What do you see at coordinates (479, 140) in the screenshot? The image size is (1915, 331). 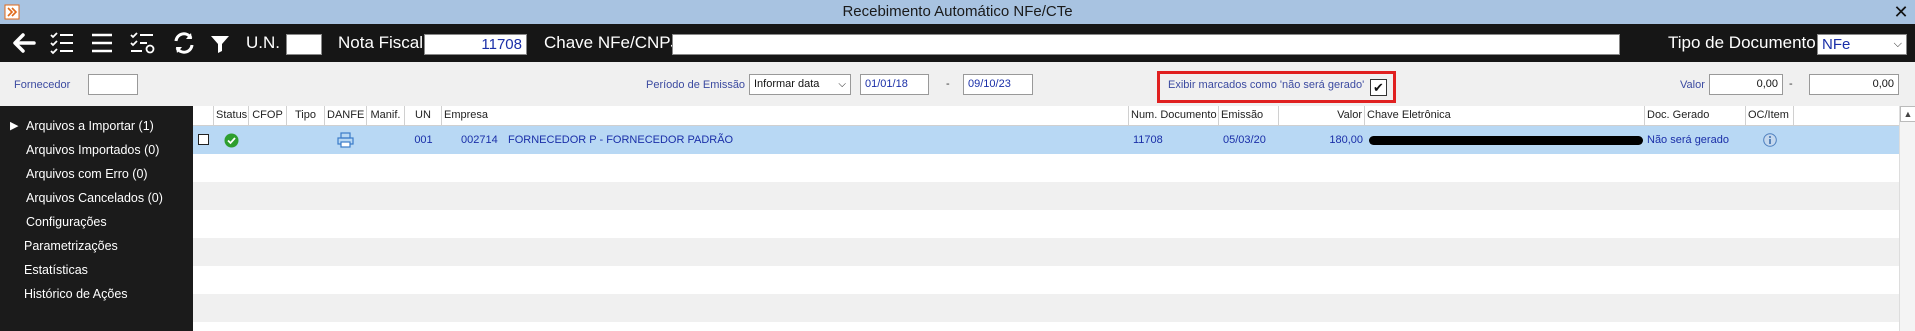 I see `cell-empresa-code: 002714` at bounding box center [479, 140].